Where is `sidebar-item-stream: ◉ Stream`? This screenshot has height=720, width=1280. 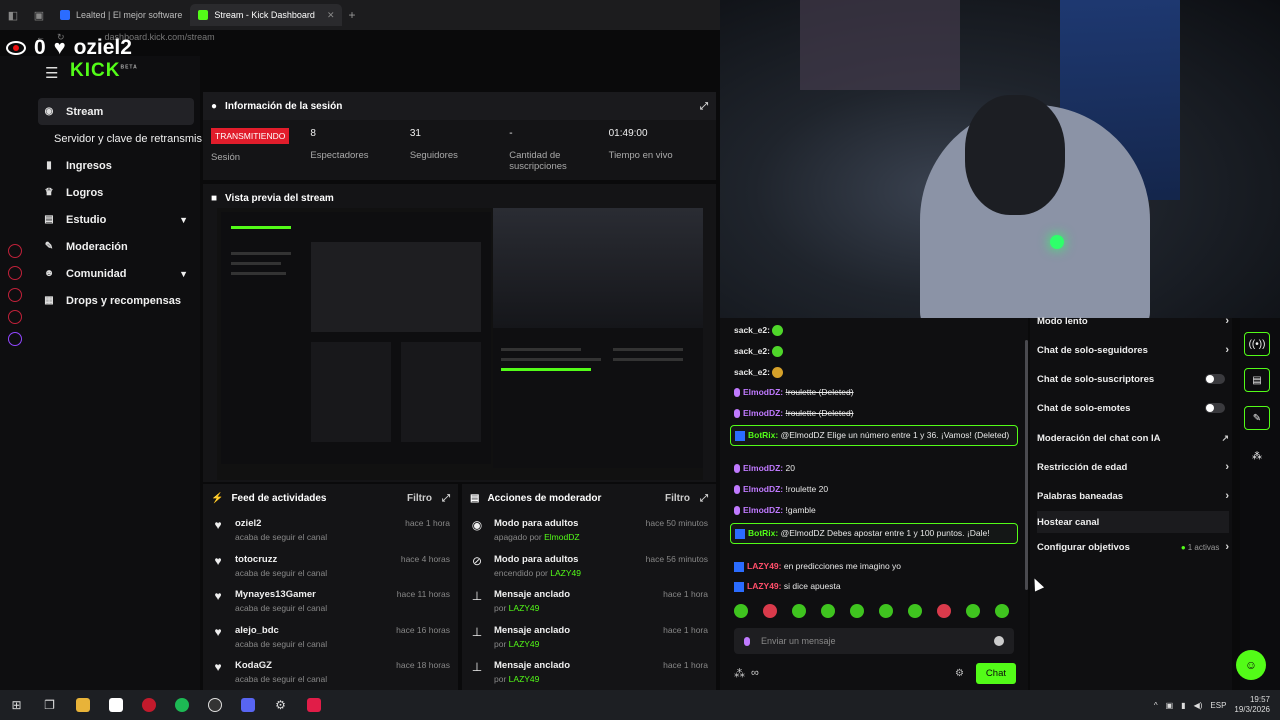
sidebar-item-stream: ◉ Stream is located at coordinates (116, 111).